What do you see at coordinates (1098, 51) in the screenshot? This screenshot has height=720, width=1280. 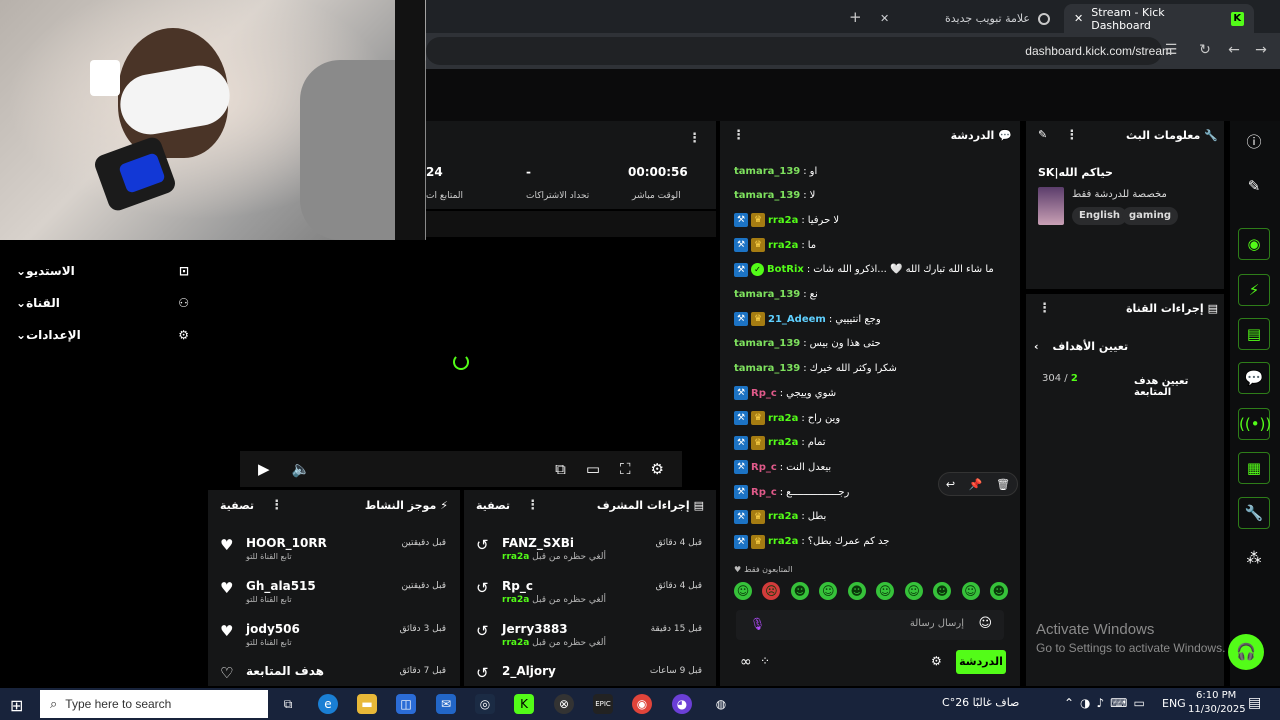 I see `url-text: dashboard.kick.com/stream` at bounding box center [1098, 51].